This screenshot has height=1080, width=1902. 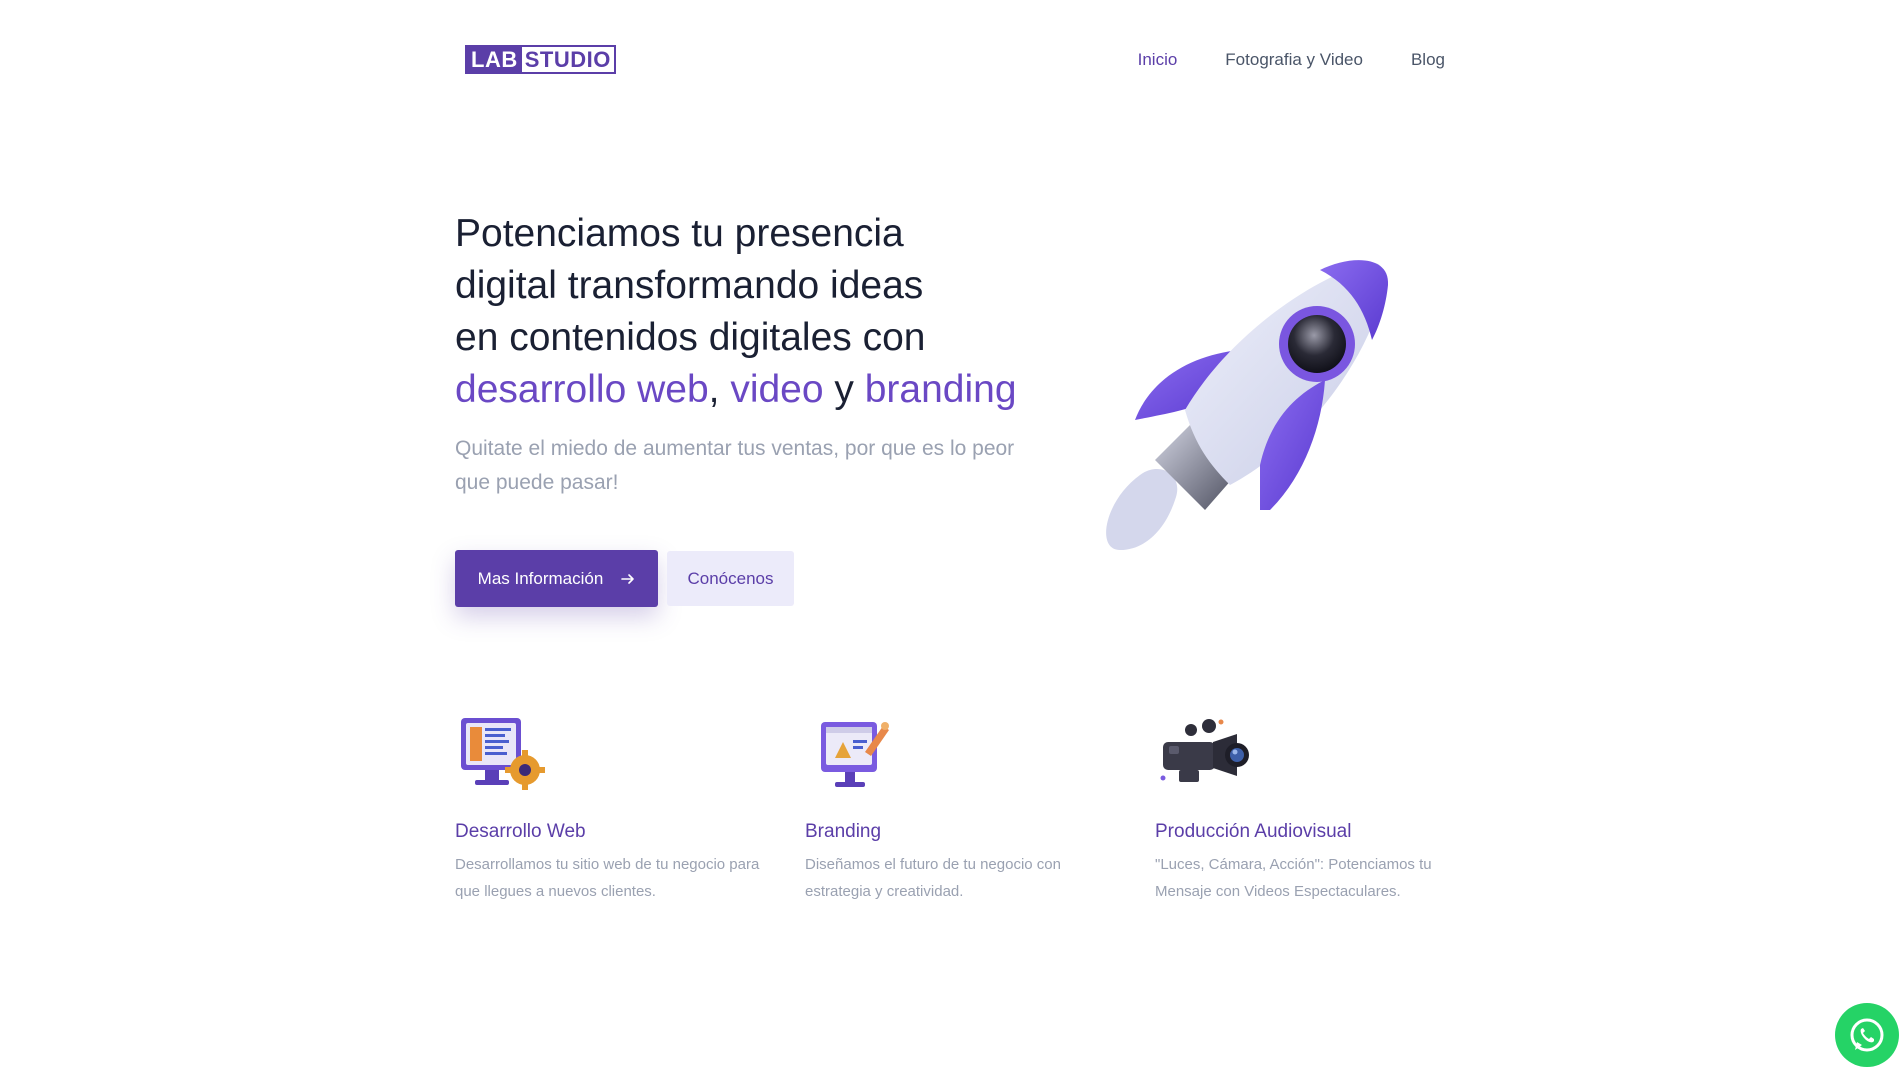 I want to click on arrow-right-icon, so click(x=628, y=578).